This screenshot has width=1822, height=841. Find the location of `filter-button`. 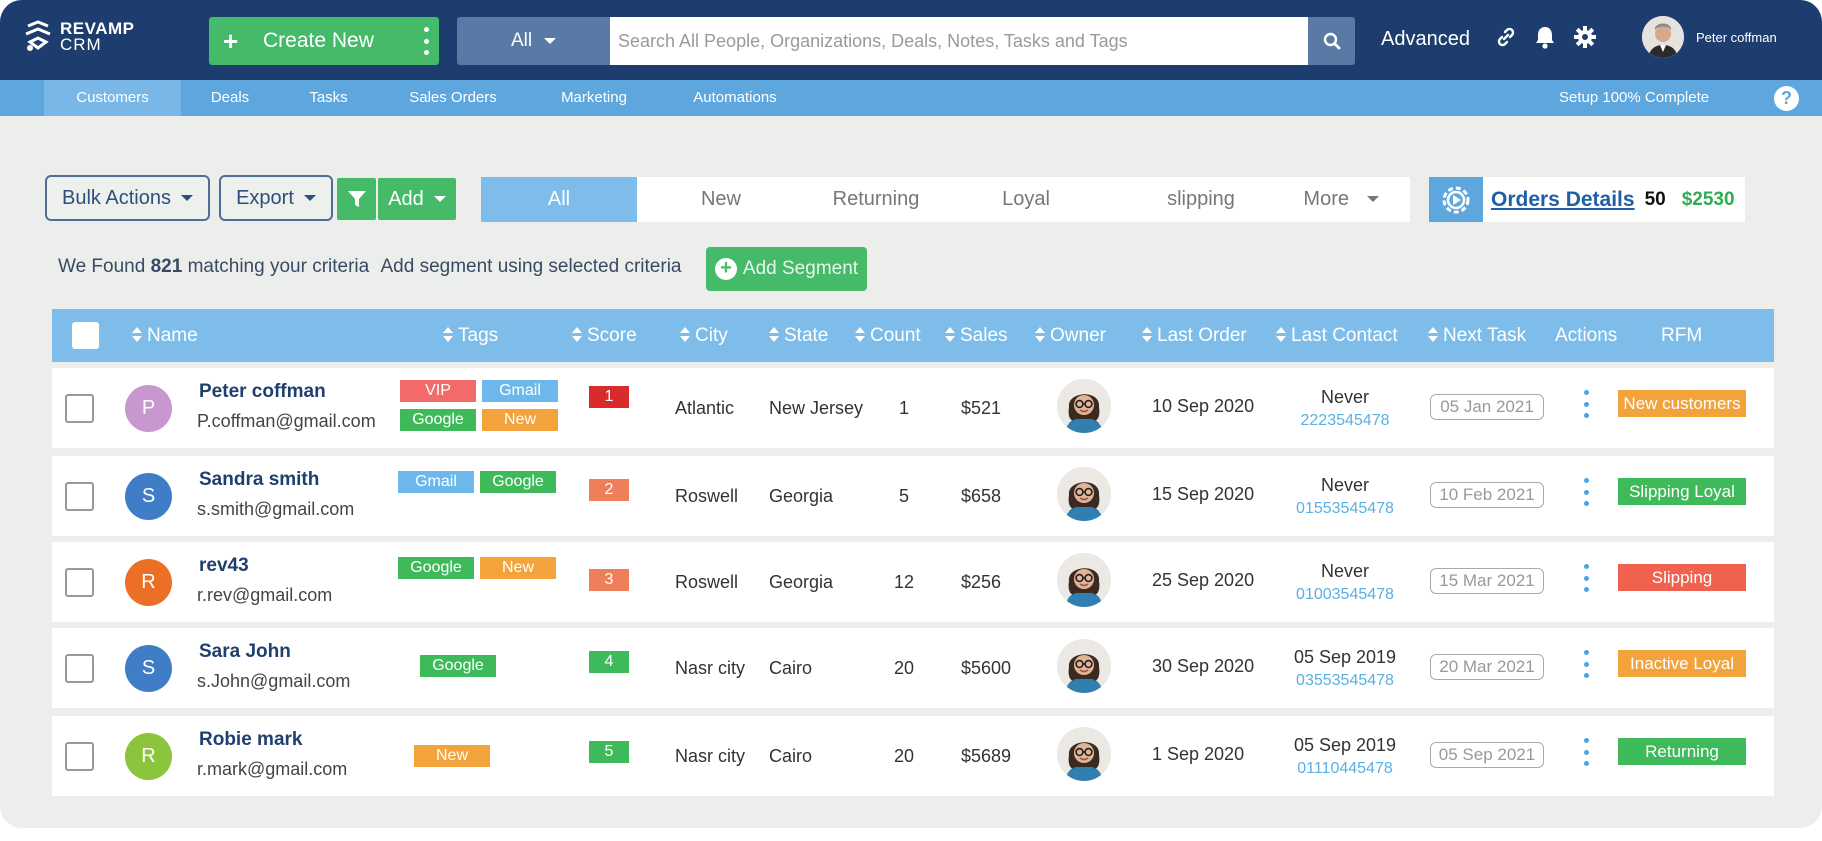

filter-button is located at coordinates (356, 199).